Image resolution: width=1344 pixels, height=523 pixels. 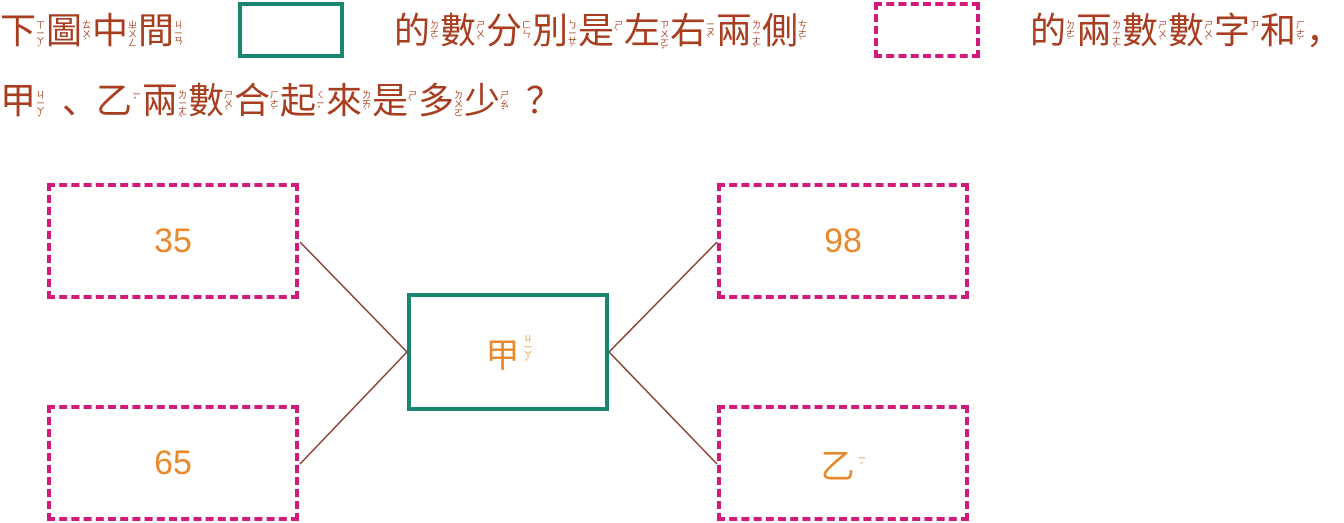 What do you see at coordinates (353, 297) in the screenshot?
I see `connector-top-left` at bounding box center [353, 297].